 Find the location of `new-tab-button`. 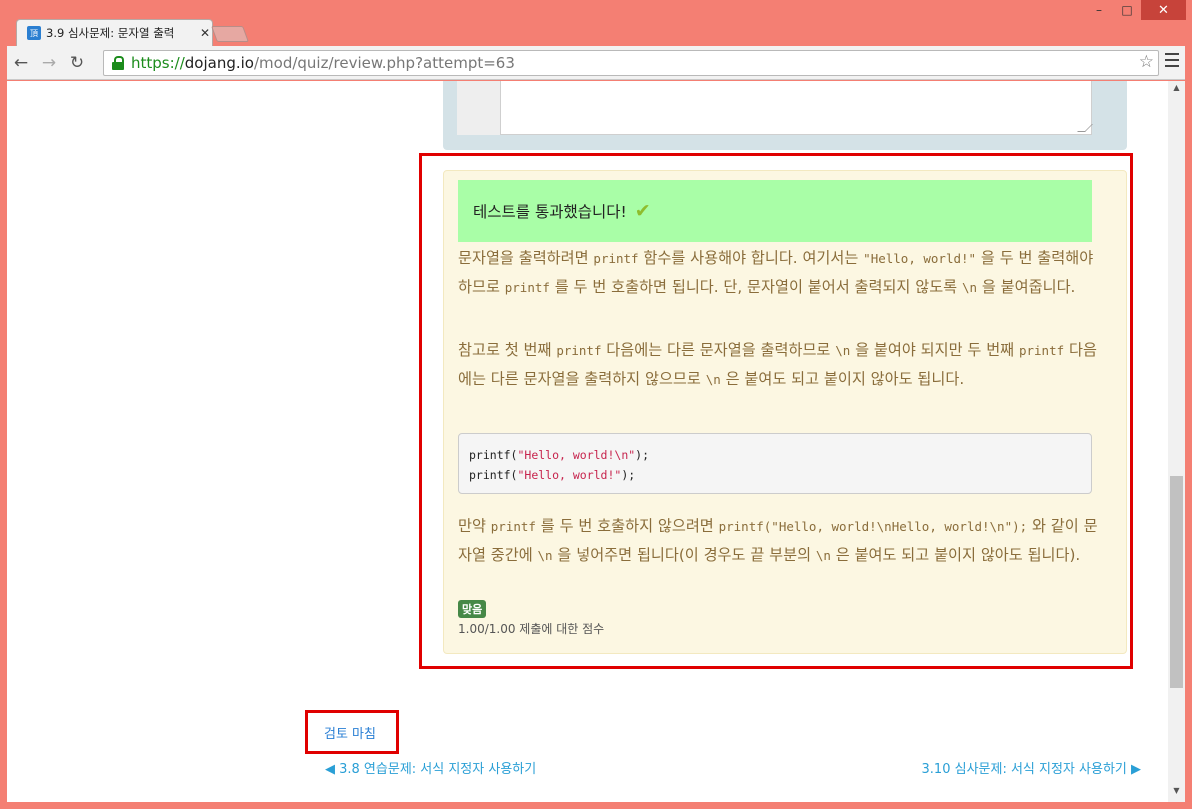

new-tab-button is located at coordinates (230, 34).